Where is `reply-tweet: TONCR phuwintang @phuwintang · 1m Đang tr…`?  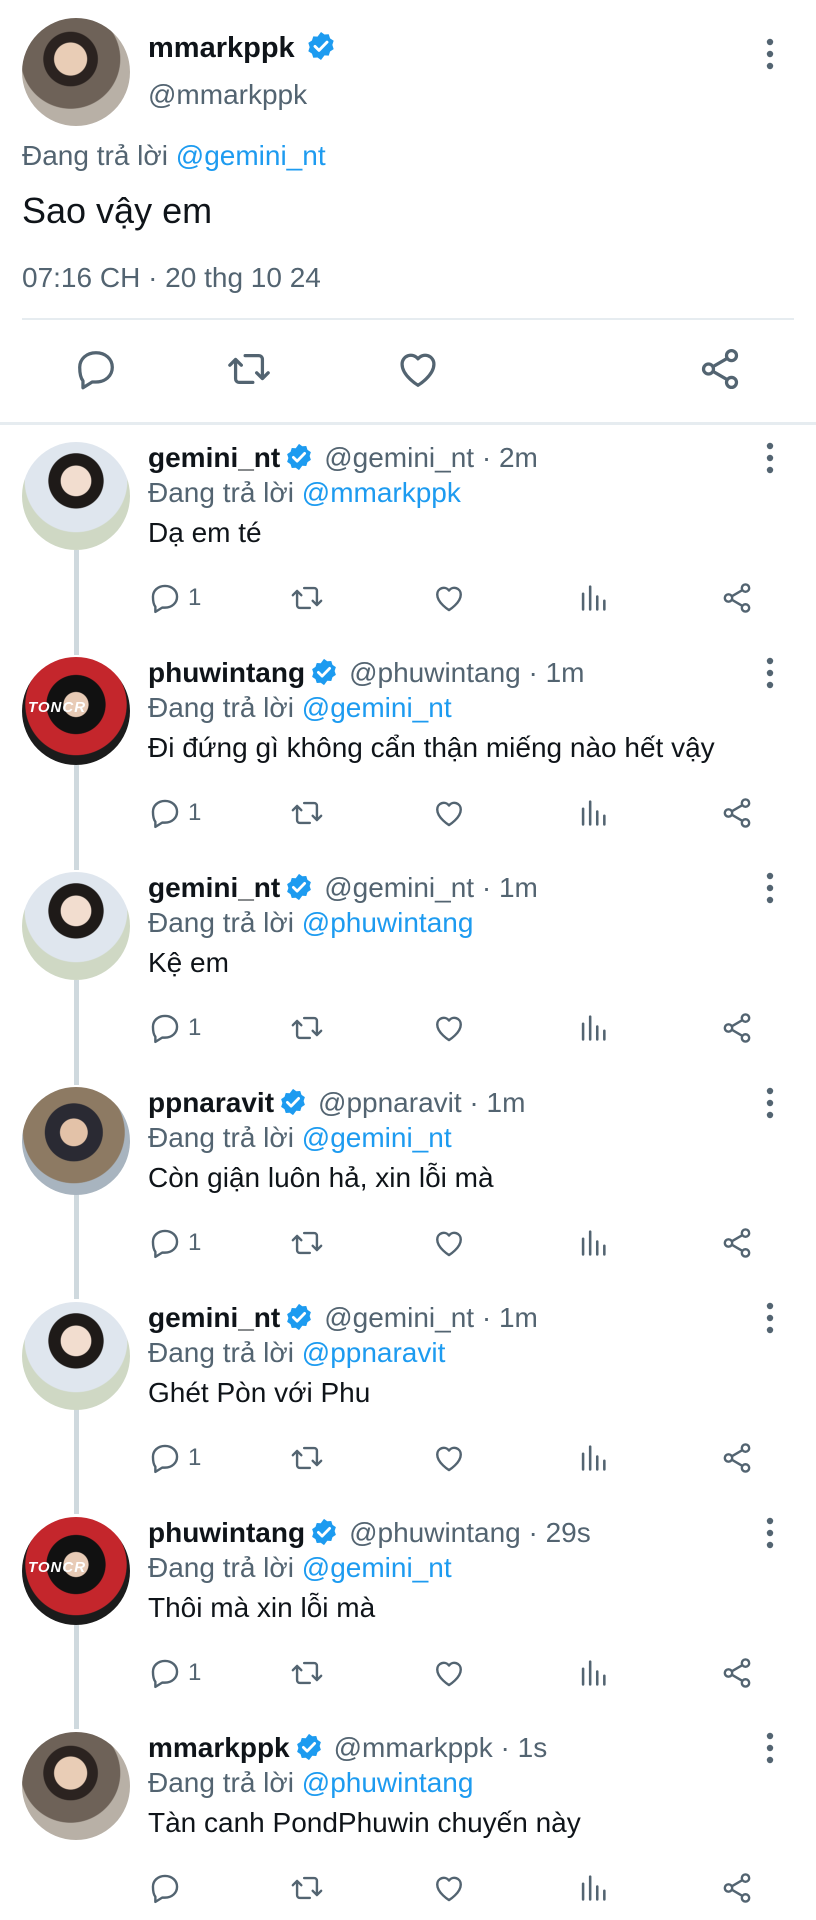 reply-tweet: TONCR phuwintang @phuwintang · 1m Đang tr… is located at coordinates (408, 752).